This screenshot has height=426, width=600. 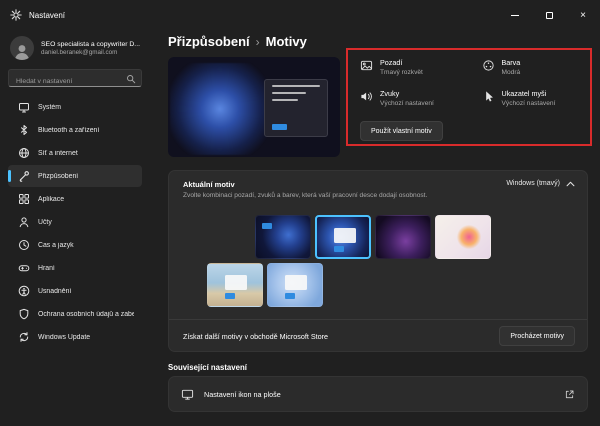 What do you see at coordinates (75, 199) in the screenshot?
I see `sidebar-item-apps: Aplikace` at bounding box center [75, 199].